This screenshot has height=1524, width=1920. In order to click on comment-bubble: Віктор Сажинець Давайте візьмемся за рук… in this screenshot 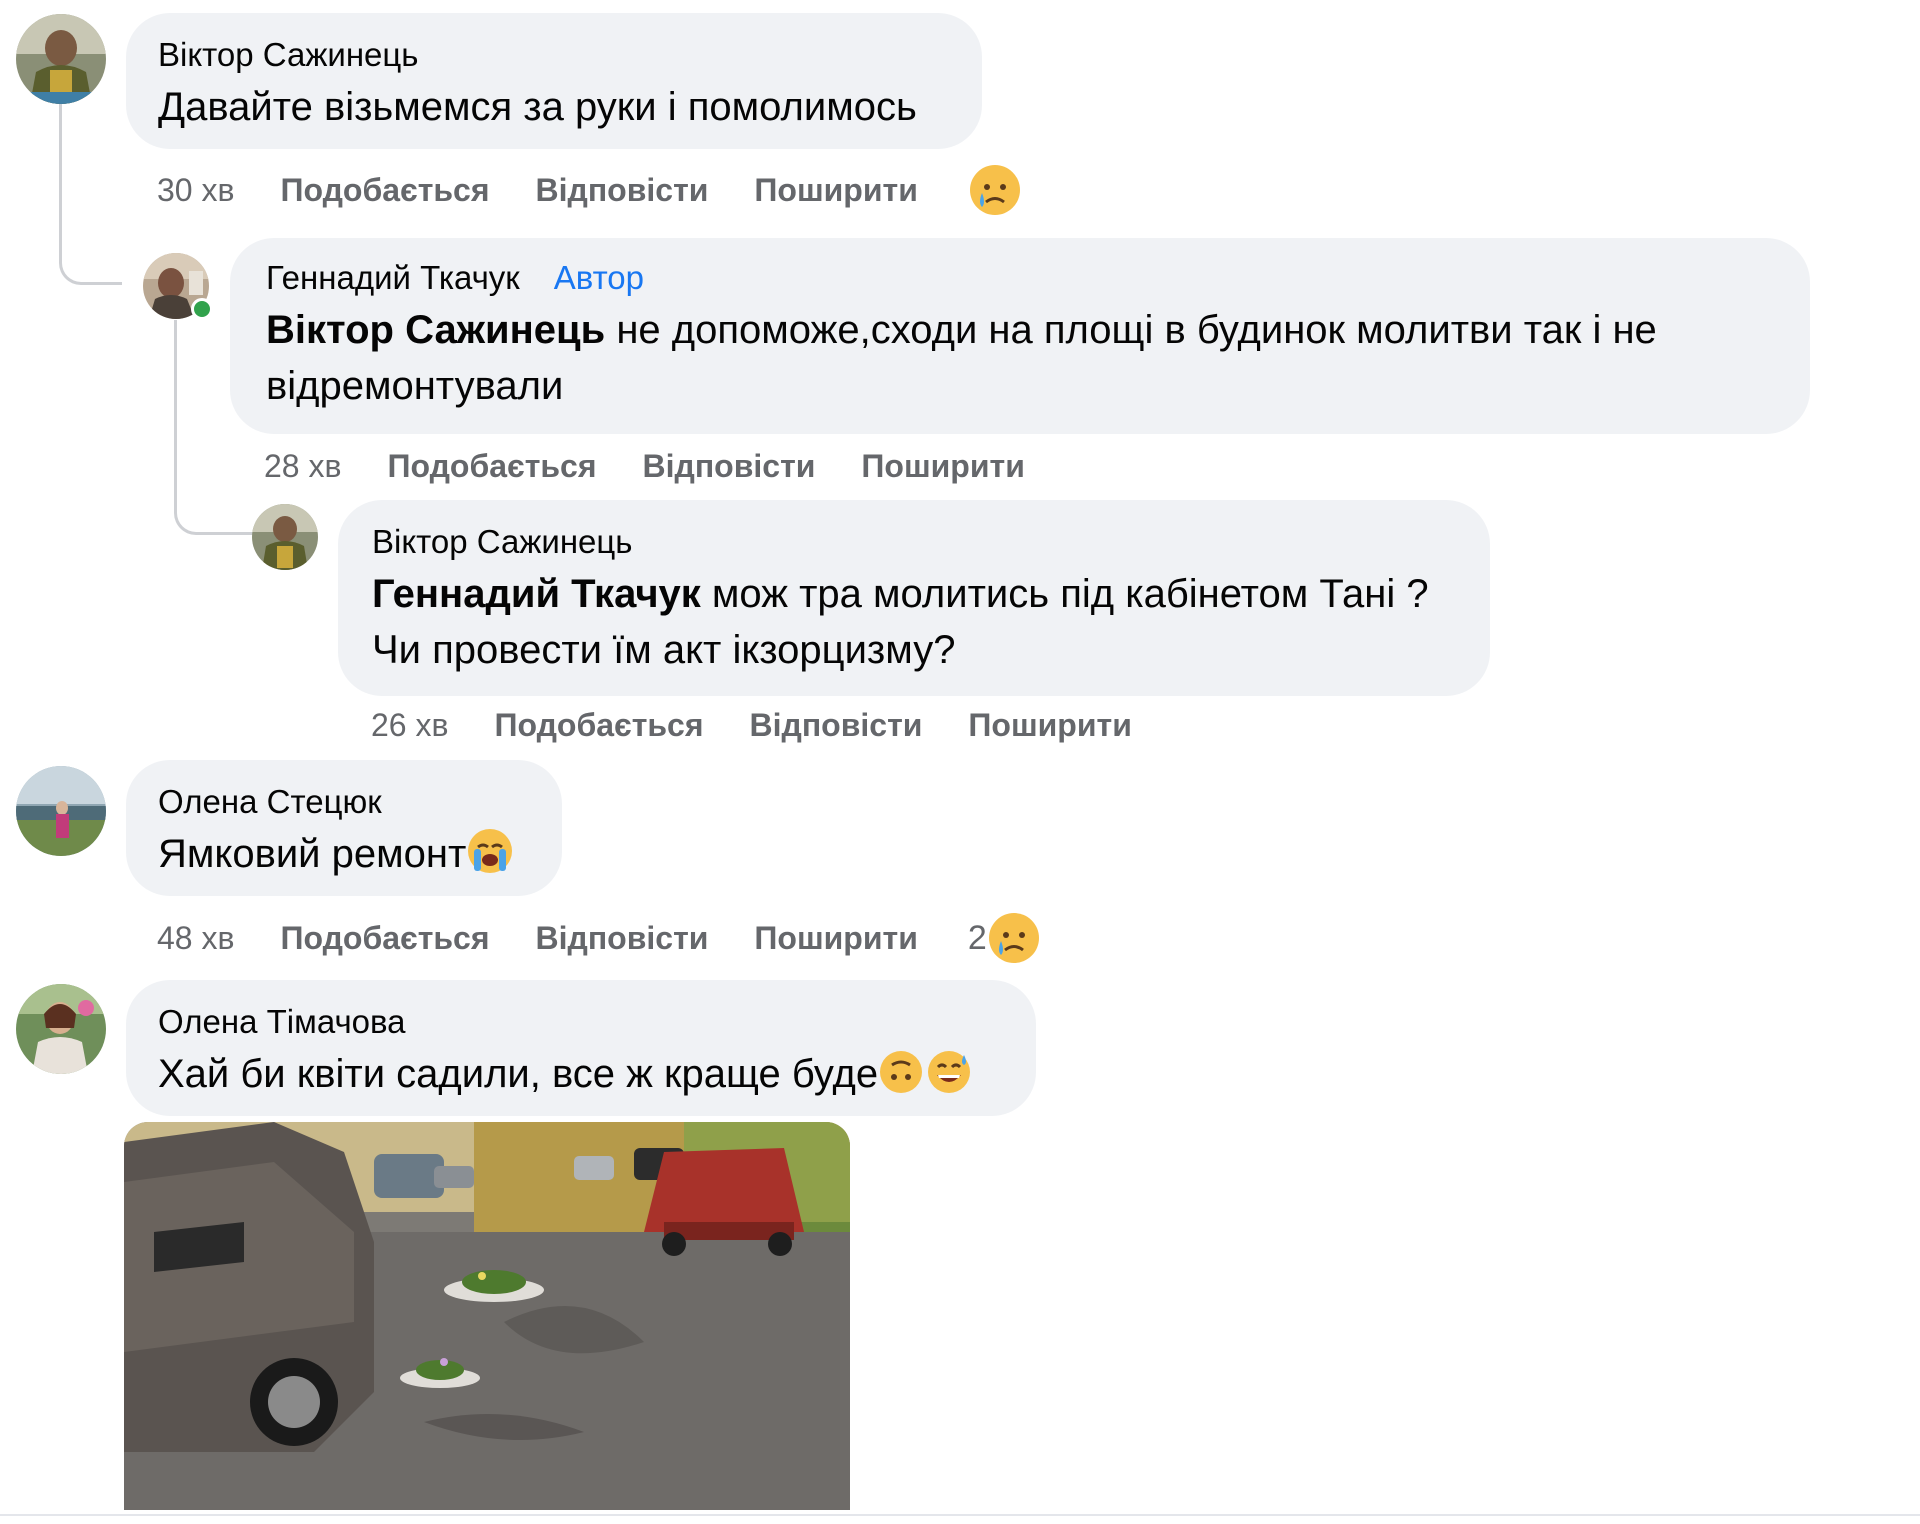, I will do `click(554, 81)`.